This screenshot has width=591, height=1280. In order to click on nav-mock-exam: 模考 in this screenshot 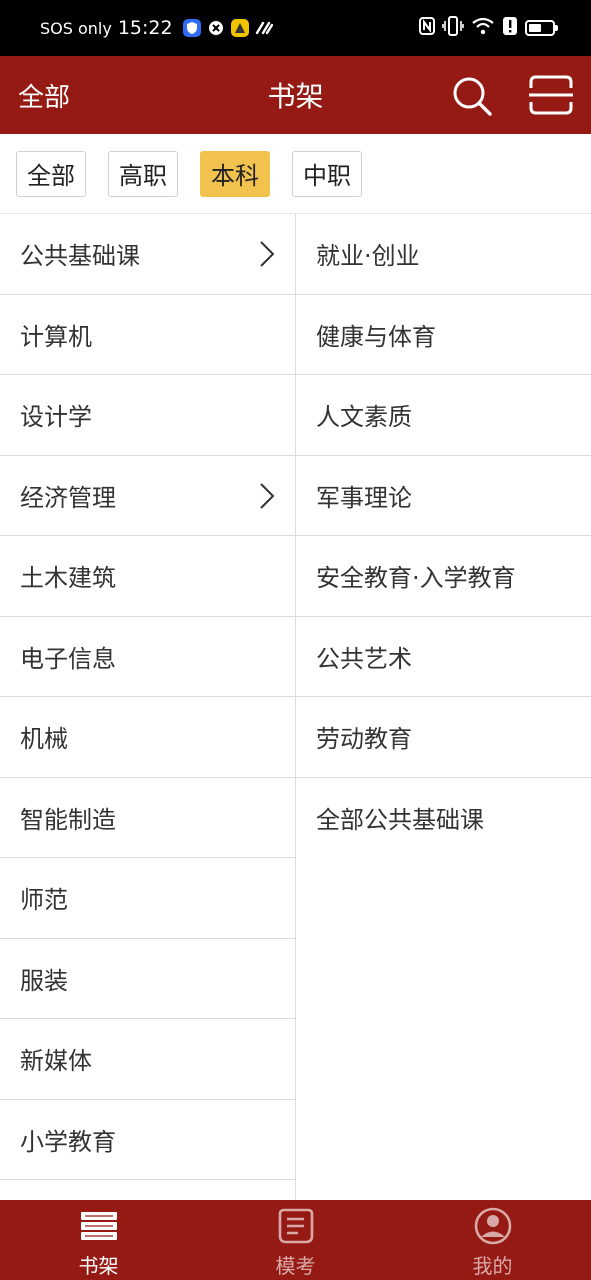, I will do `click(295, 1240)`.